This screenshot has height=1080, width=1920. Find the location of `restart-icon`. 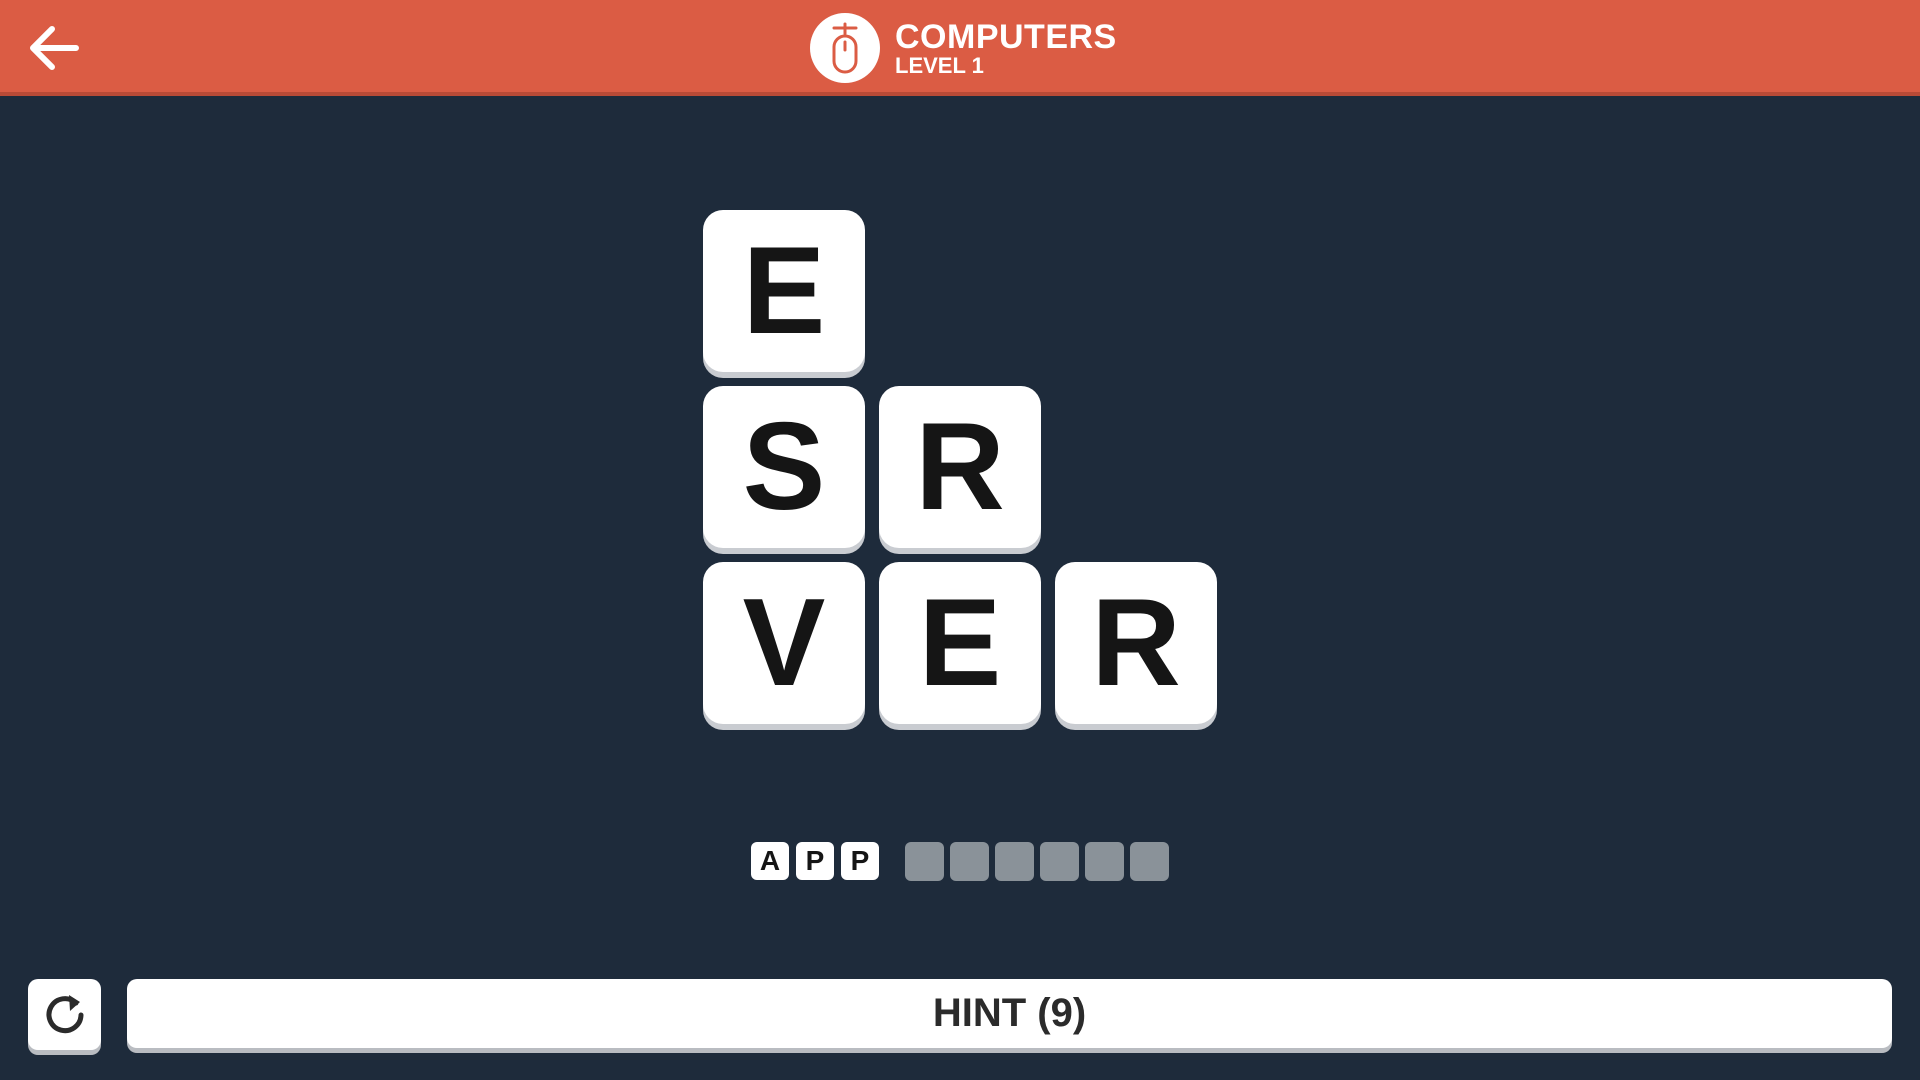

restart-icon is located at coordinates (64, 1013).